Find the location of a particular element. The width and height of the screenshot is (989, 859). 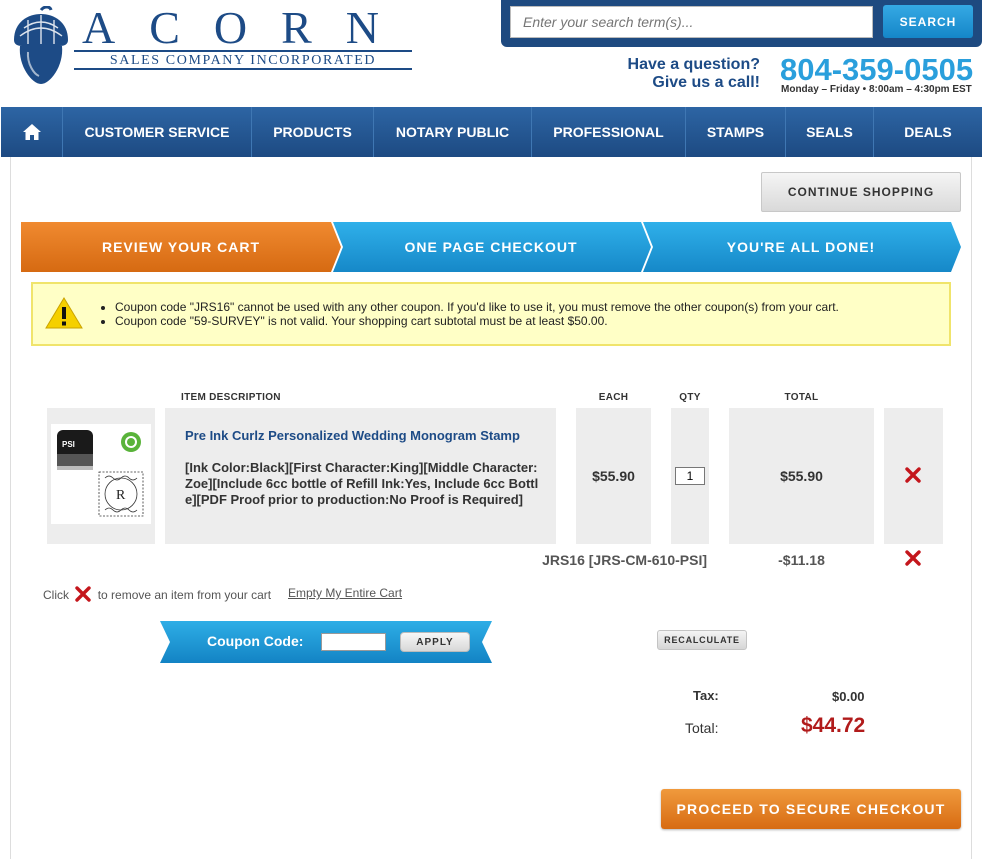

warning-icon is located at coordinates (64, 313).